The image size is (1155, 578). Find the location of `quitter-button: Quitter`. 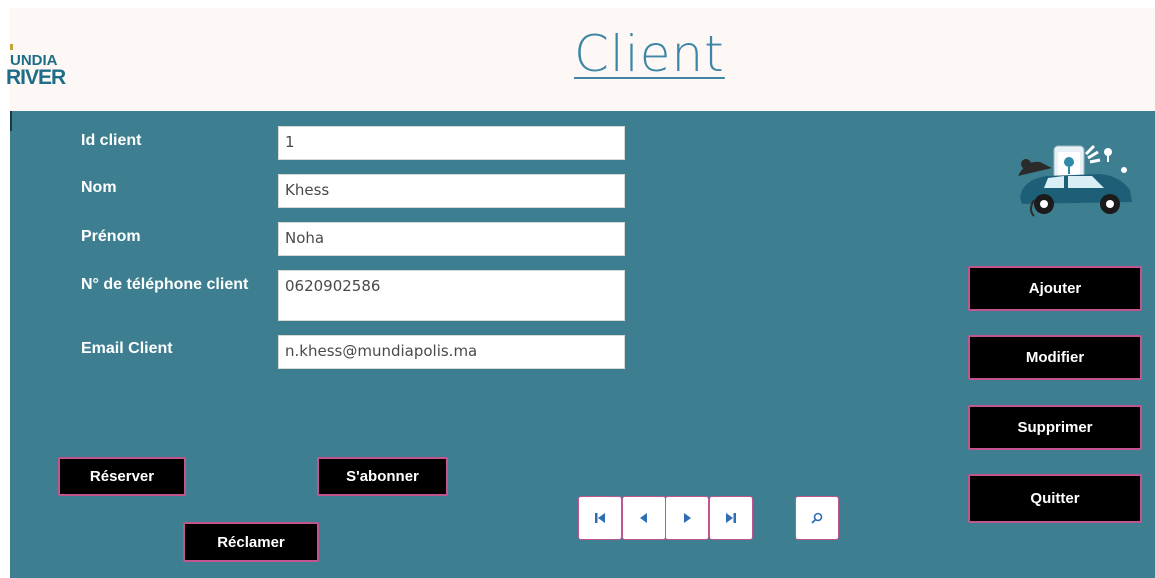

quitter-button: Quitter is located at coordinates (1055, 498).